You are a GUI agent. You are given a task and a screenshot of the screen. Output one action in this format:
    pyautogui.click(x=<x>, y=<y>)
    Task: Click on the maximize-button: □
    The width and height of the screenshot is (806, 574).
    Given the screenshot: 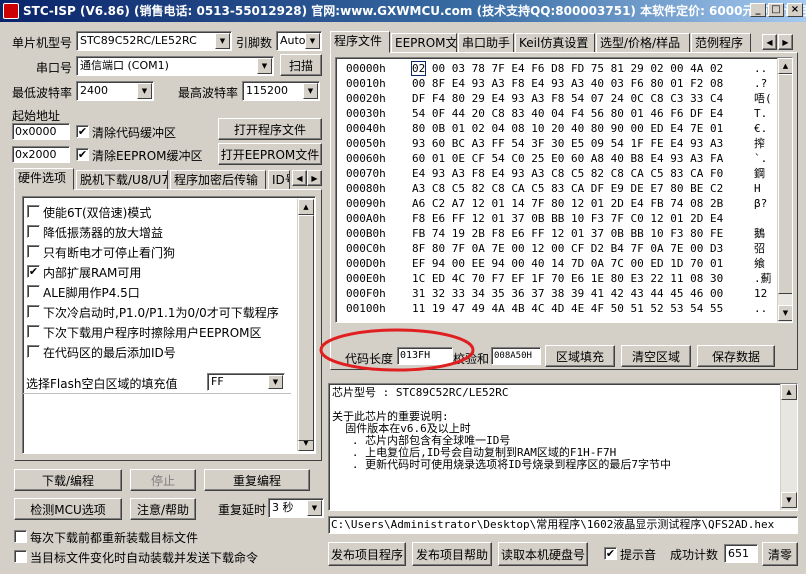 What is the action you would take?
    pyautogui.click(x=776, y=10)
    